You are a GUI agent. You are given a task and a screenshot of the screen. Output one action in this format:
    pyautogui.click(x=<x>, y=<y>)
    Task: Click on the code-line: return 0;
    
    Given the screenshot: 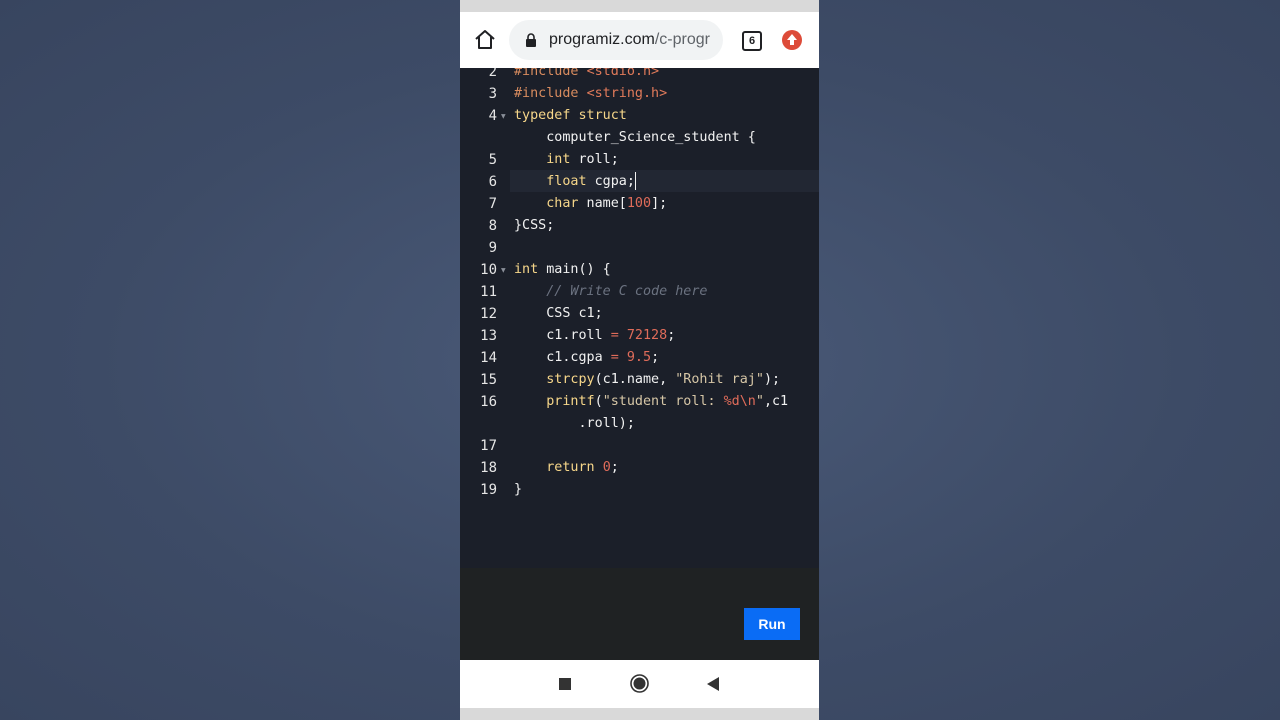 What is the action you would take?
    pyautogui.click(x=566, y=468)
    